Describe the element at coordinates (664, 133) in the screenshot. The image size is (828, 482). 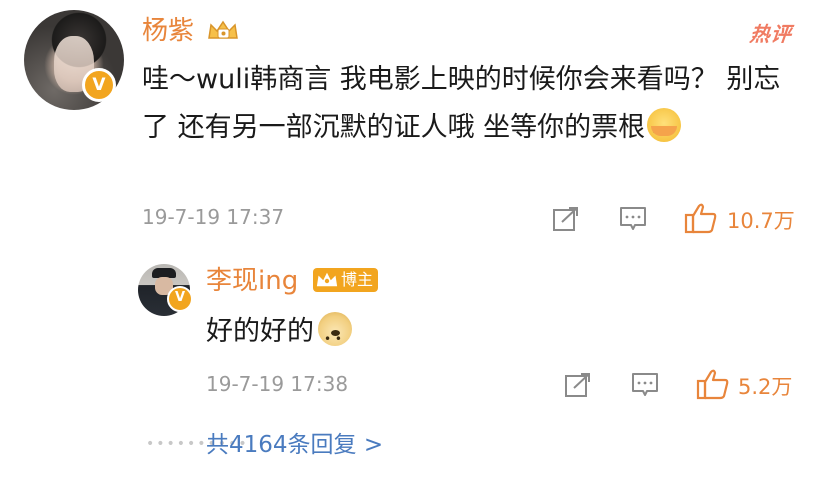
I see `hug-emoji-icon` at that location.